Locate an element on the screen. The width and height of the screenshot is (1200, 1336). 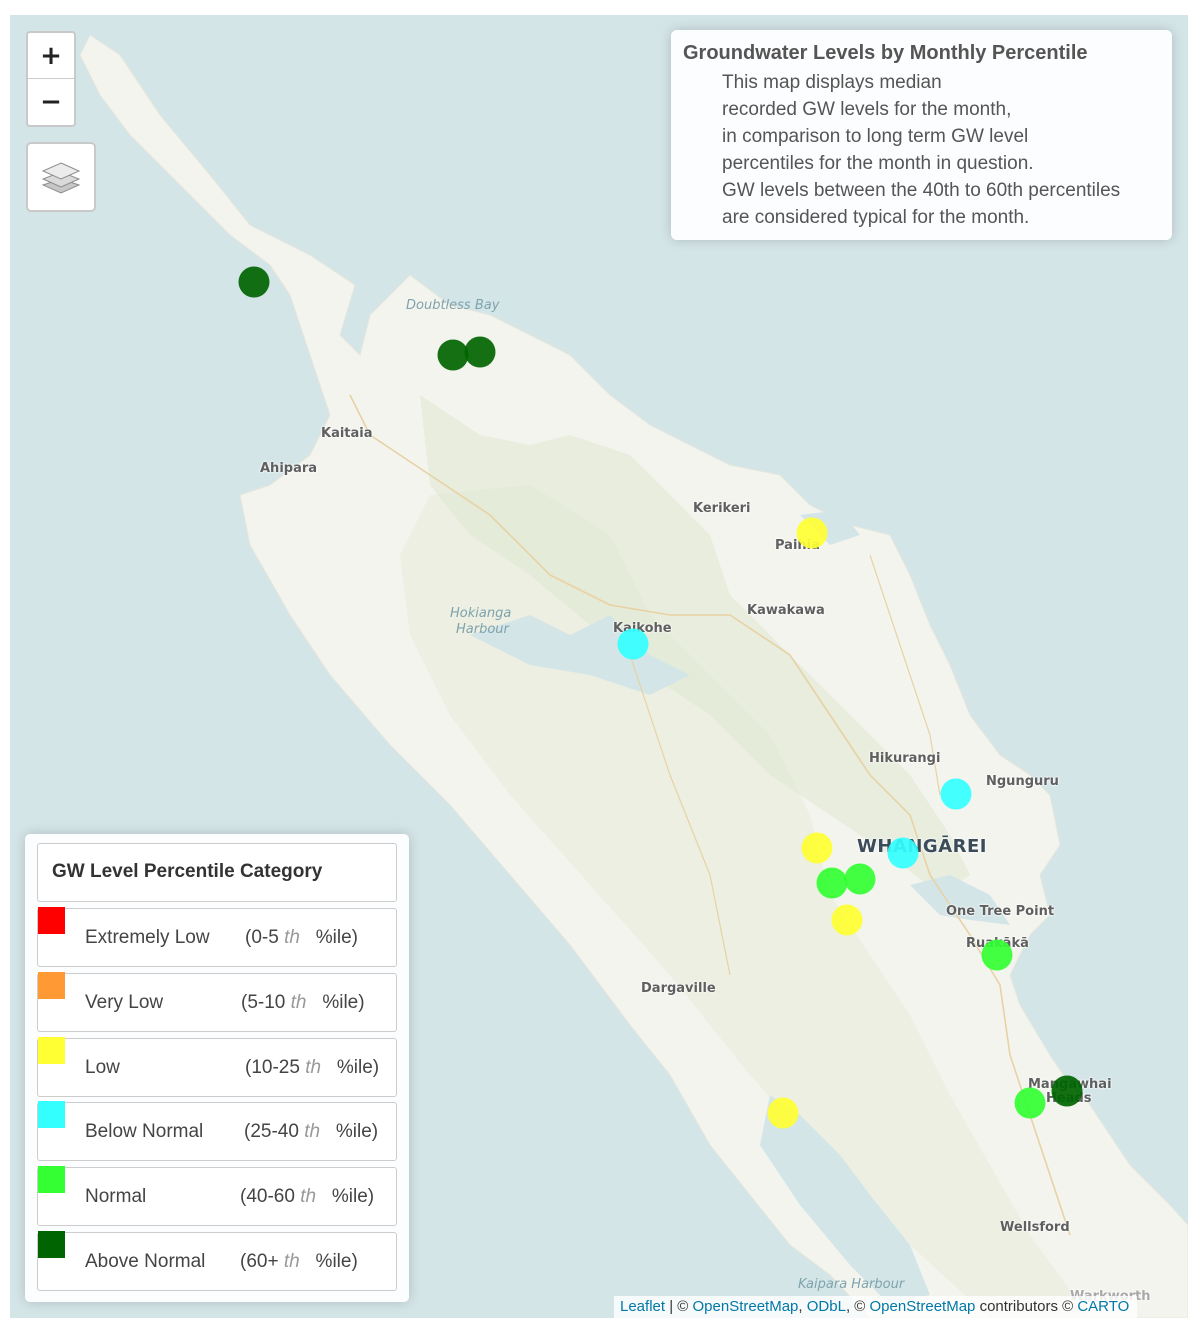
place-one-tree-point: One Tree Point is located at coordinates (1000, 911).